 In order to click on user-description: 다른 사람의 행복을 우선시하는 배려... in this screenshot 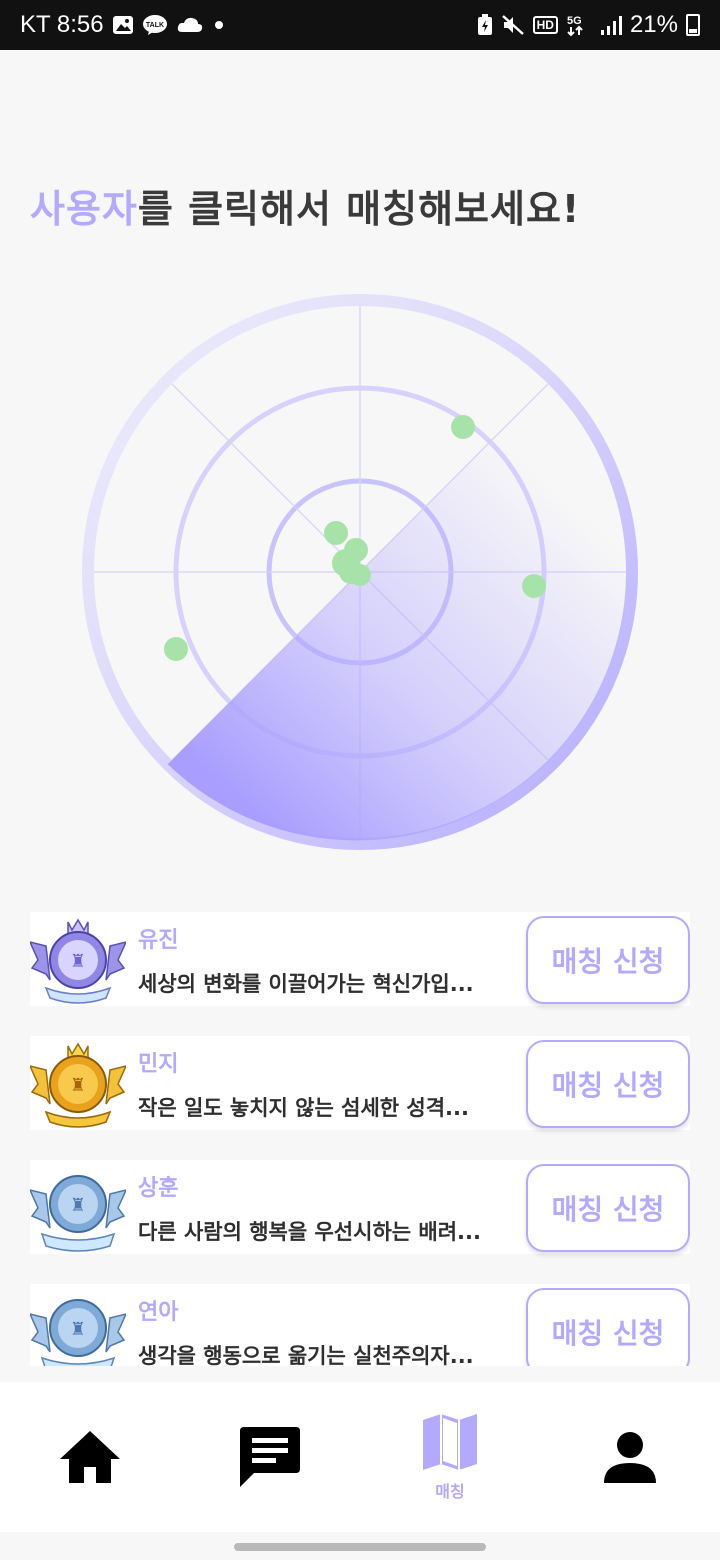, I will do `click(309, 1232)`.